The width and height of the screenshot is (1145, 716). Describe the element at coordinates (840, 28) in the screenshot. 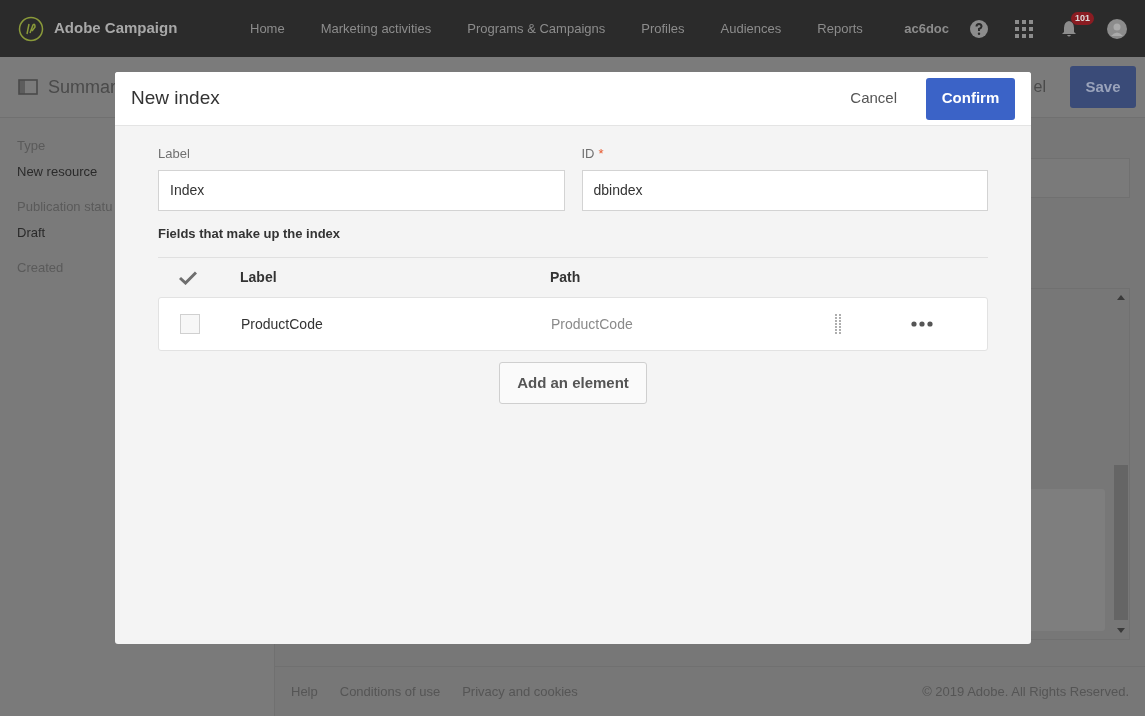

I see `nav-link: Reports` at that location.